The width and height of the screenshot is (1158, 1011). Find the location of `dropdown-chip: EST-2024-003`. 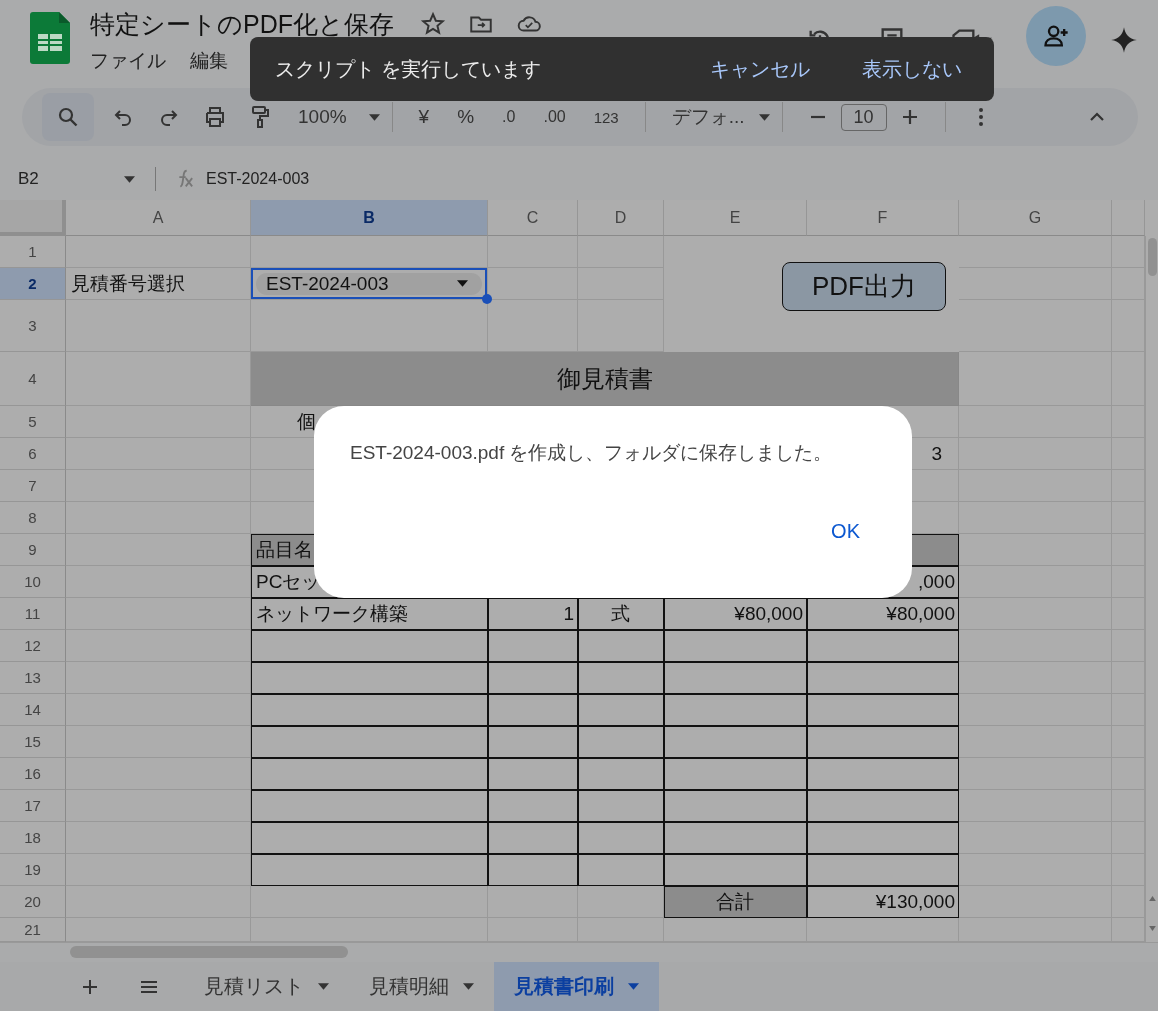

dropdown-chip: EST-2024-003 is located at coordinates (369, 283).